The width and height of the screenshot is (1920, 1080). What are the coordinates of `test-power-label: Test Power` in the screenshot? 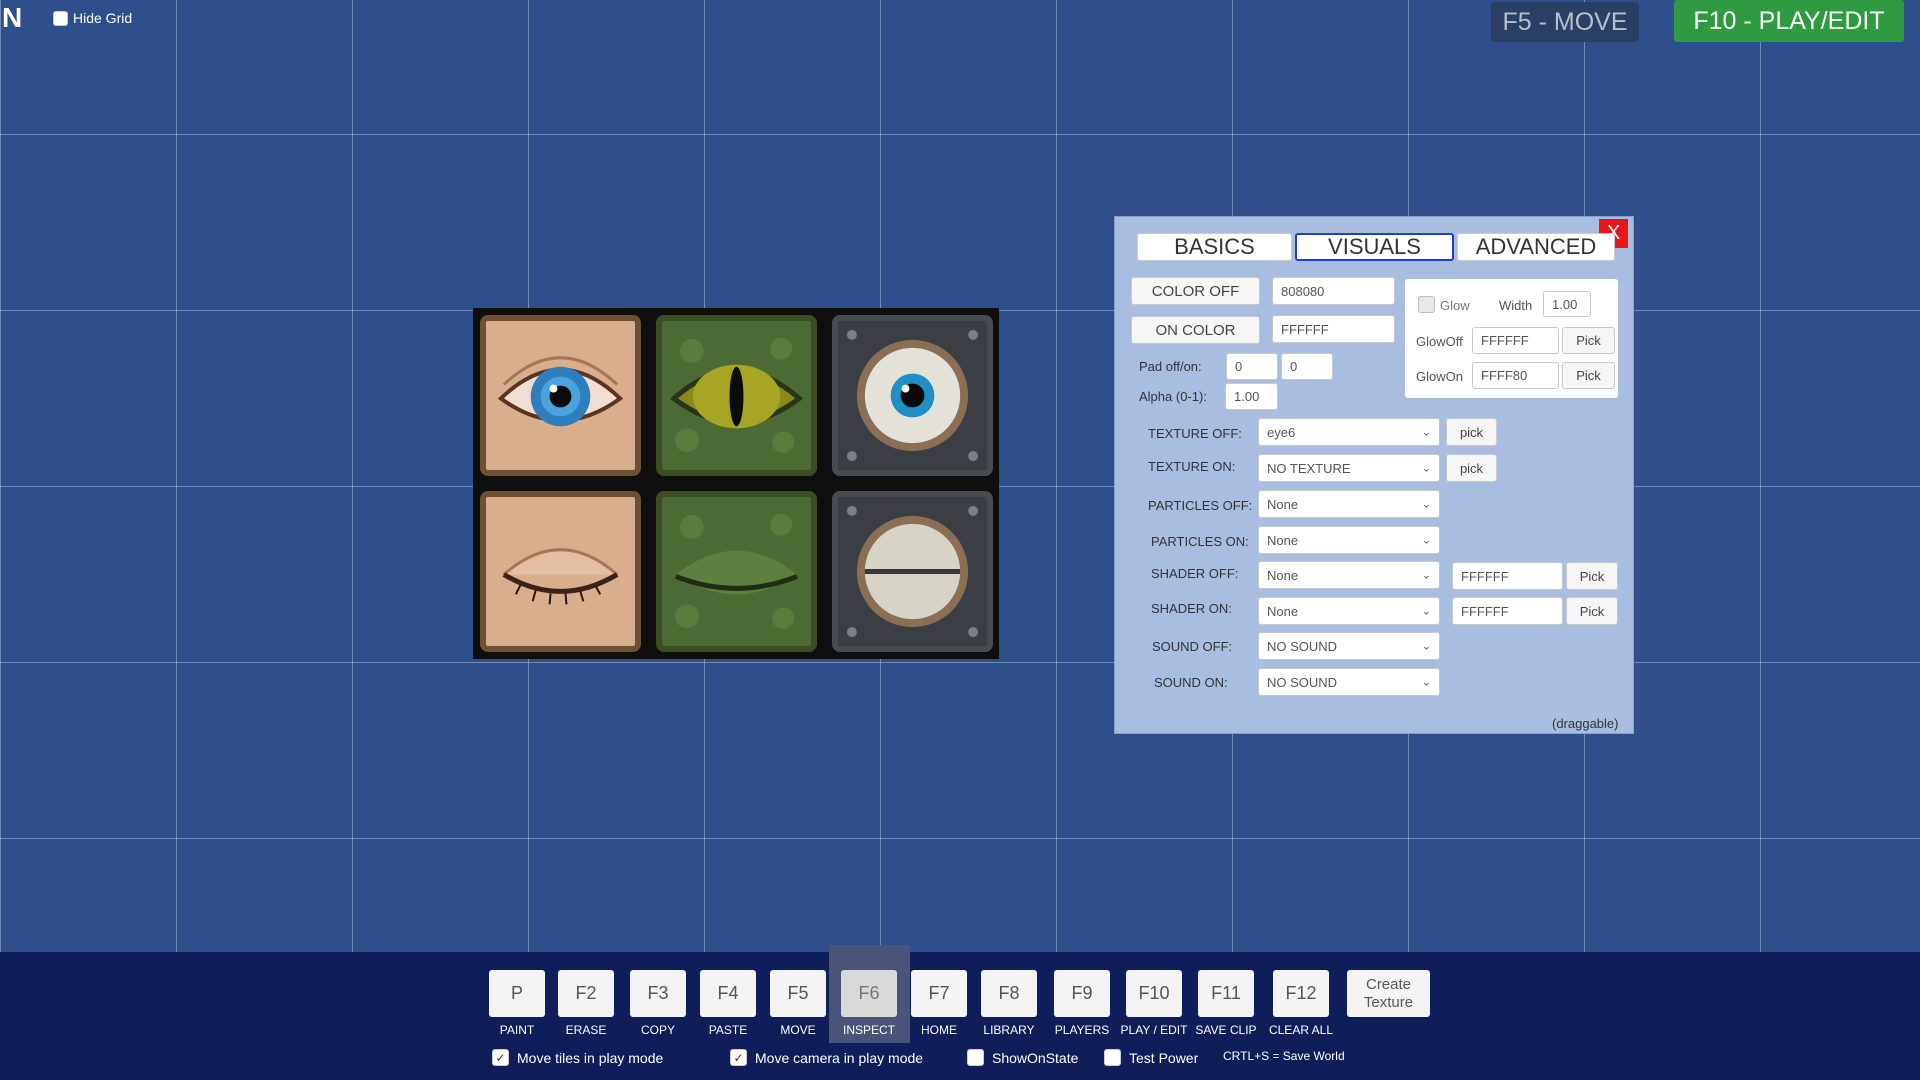 It's located at (1164, 1057).